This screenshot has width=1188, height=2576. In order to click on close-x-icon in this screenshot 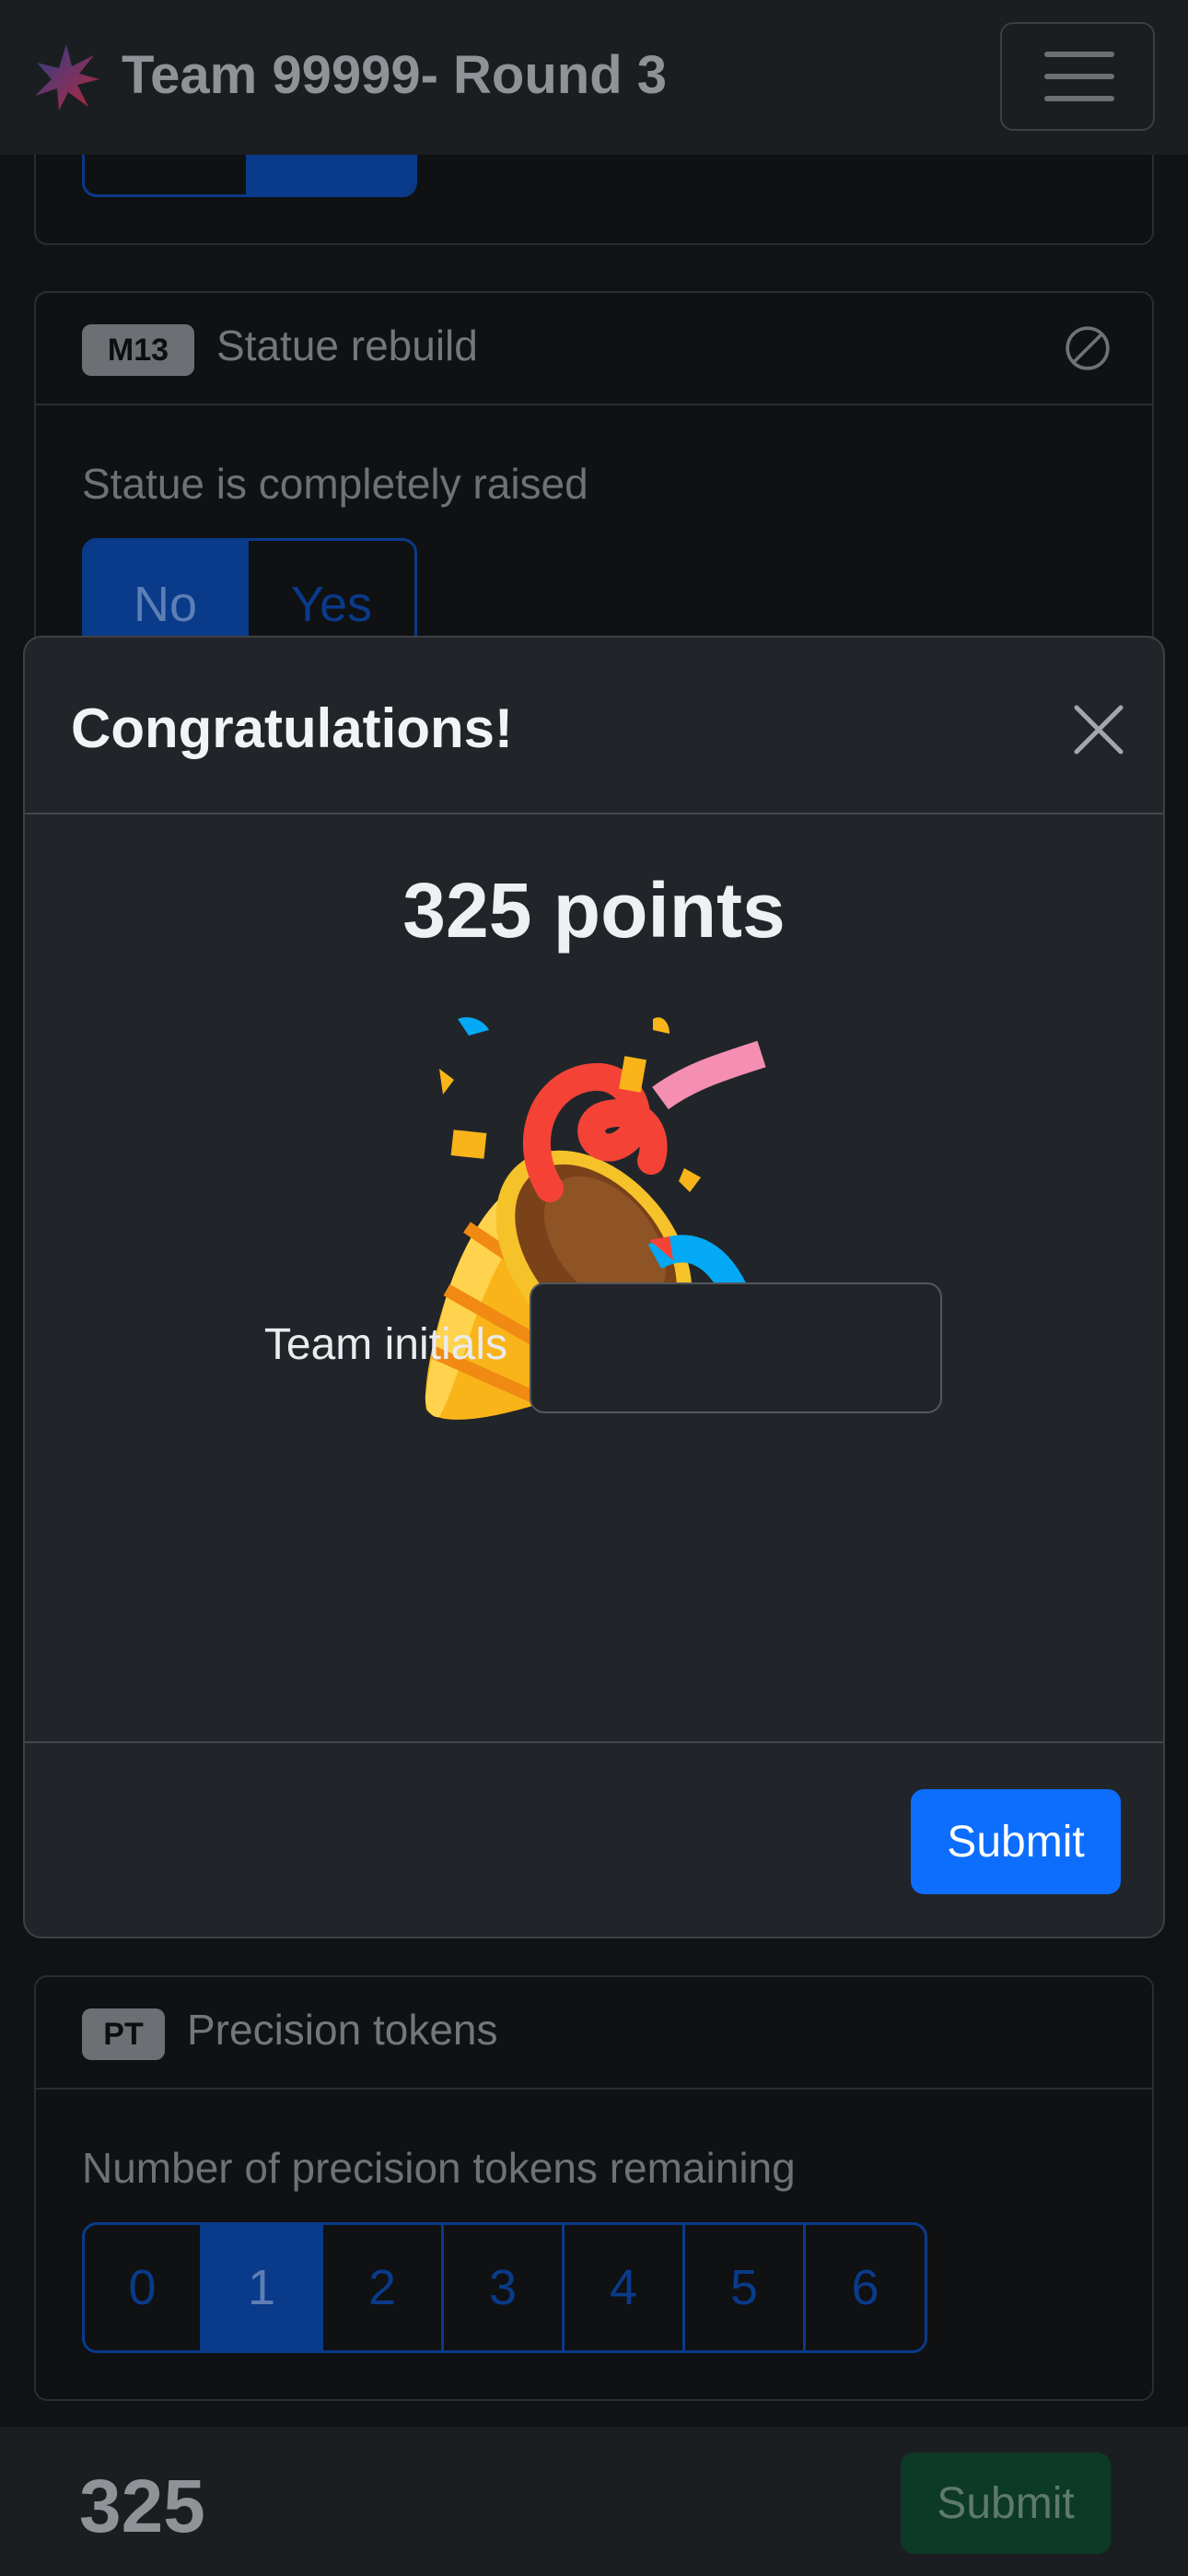, I will do `click(1098, 729)`.